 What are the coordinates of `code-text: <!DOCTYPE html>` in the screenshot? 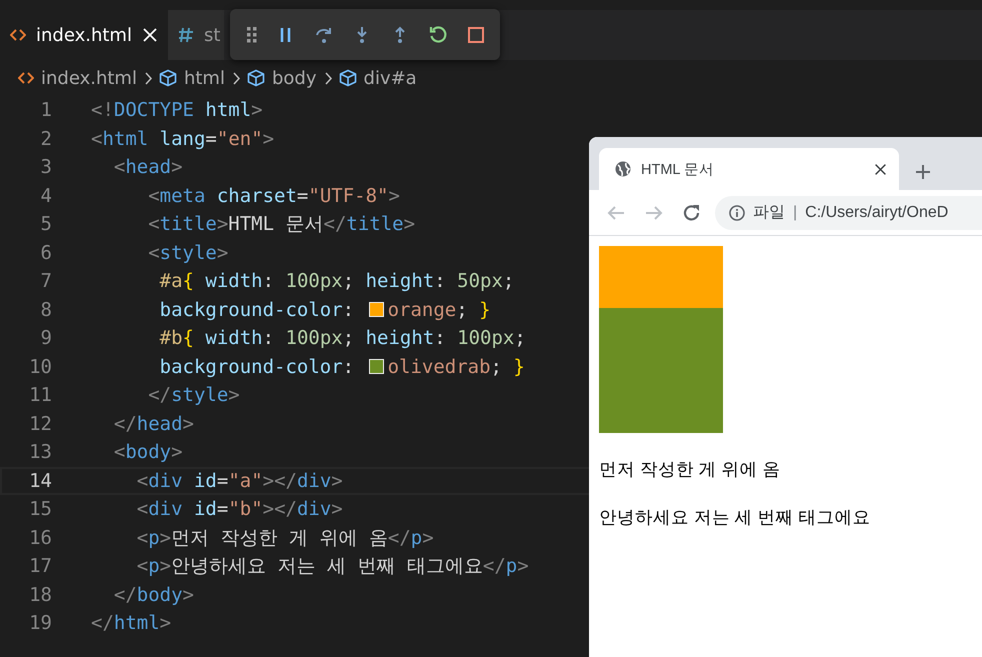 It's located at (177, 110).